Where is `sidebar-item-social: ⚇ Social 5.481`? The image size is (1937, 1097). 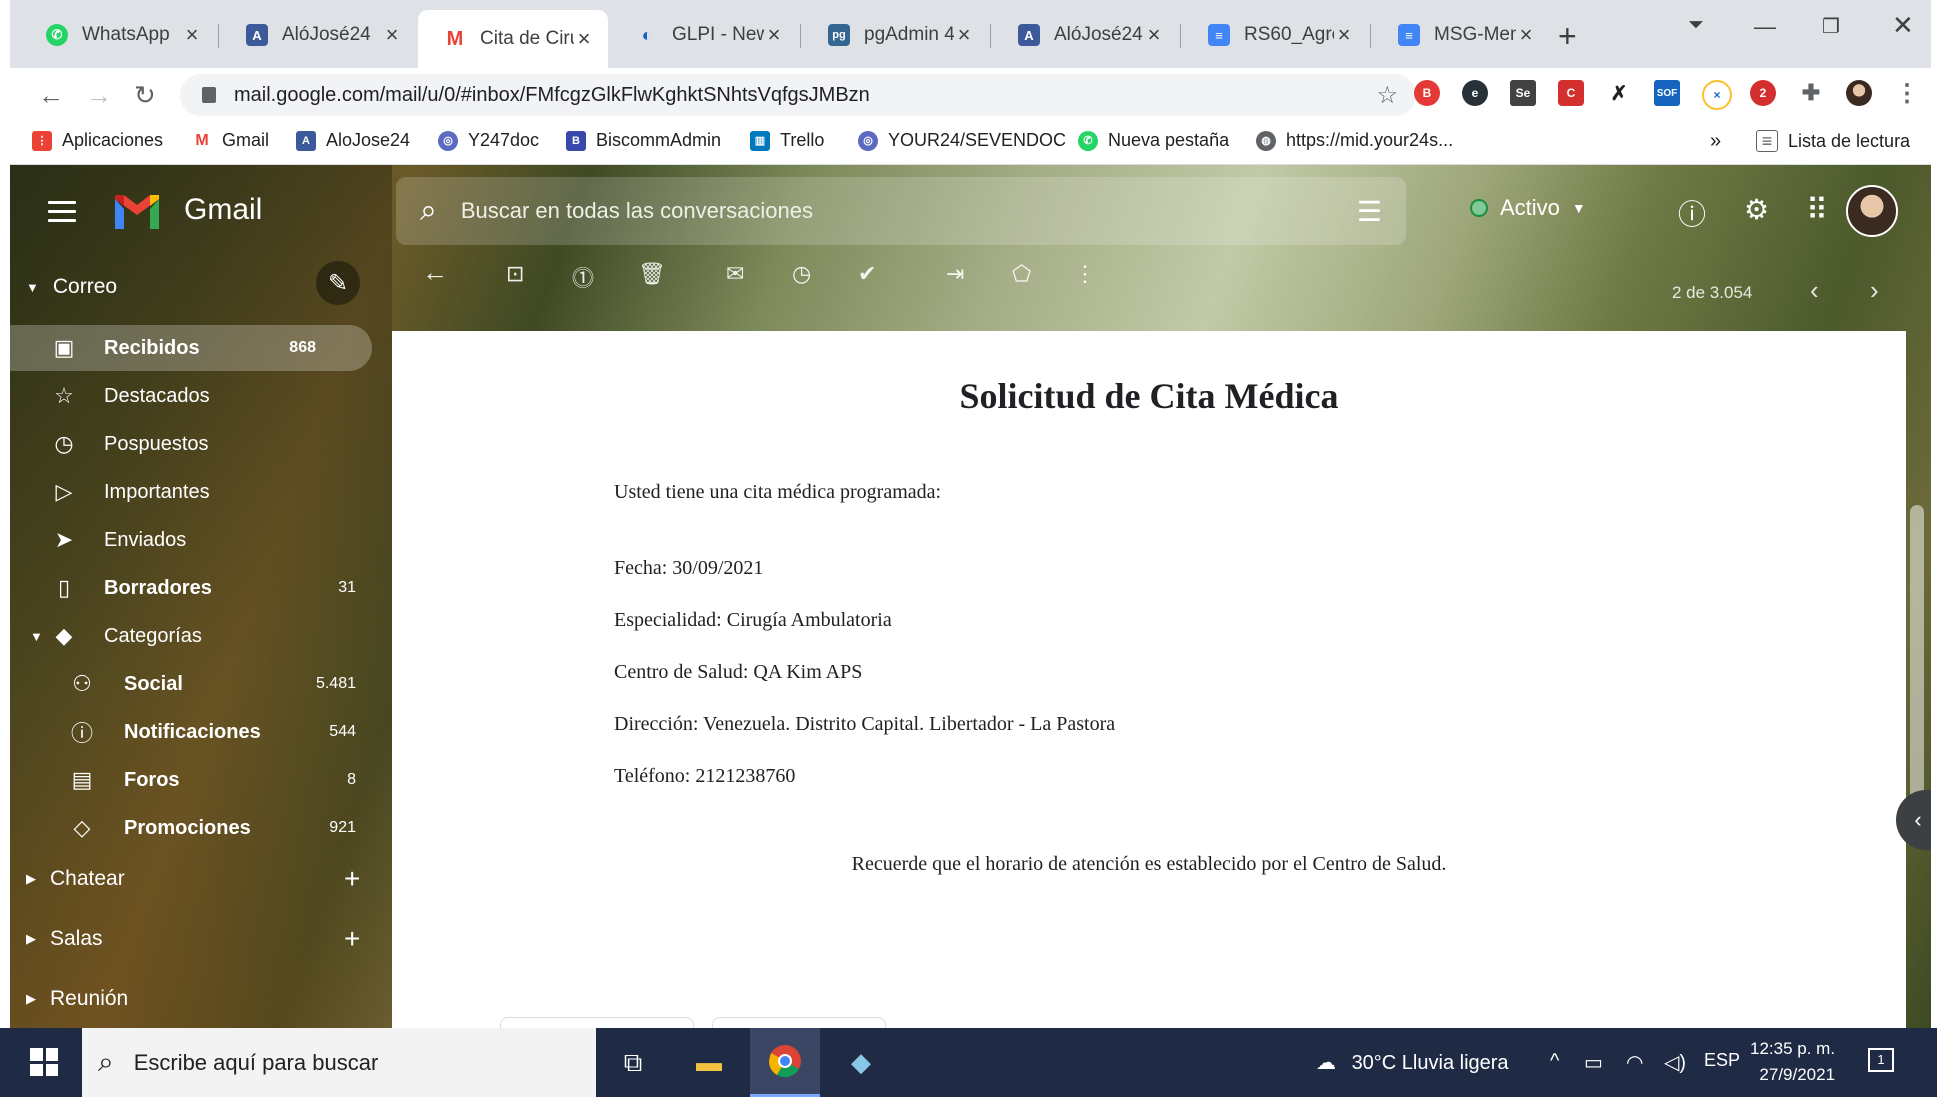
sidebar-item-social: ⚇ Social 5.481 is located at coordinates (201, 684).